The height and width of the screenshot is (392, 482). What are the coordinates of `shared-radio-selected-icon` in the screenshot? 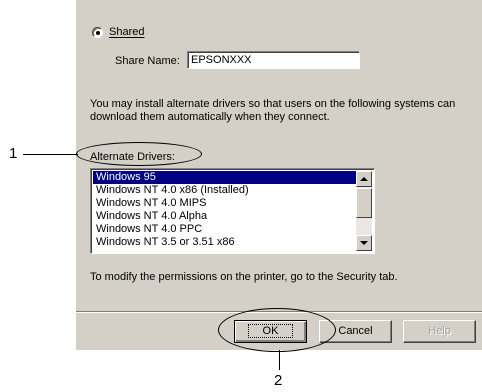 It's located at (97, 32).